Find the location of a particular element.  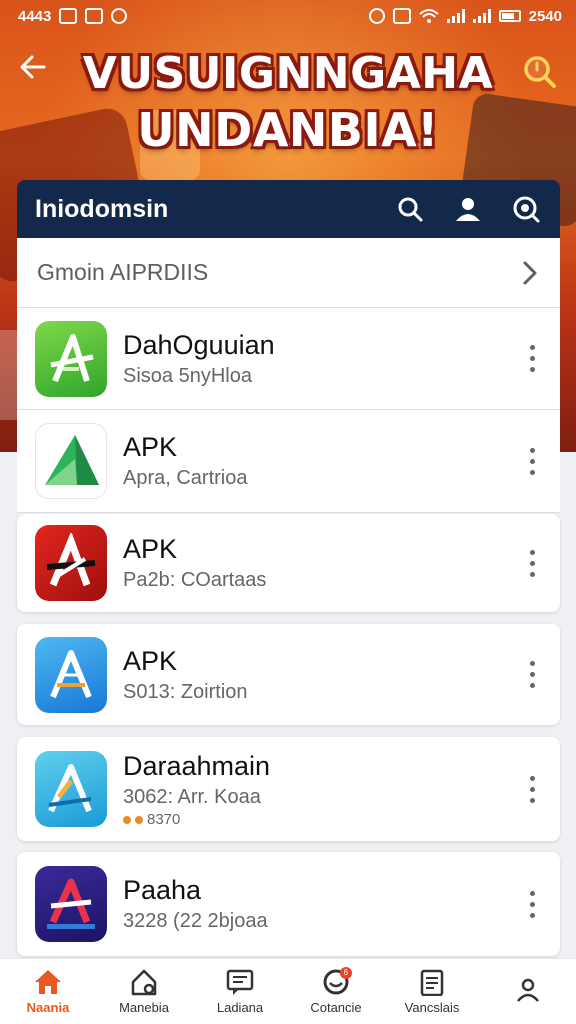

nav-item-chat: 6 Cotancie is located at coordinates (336, 991).